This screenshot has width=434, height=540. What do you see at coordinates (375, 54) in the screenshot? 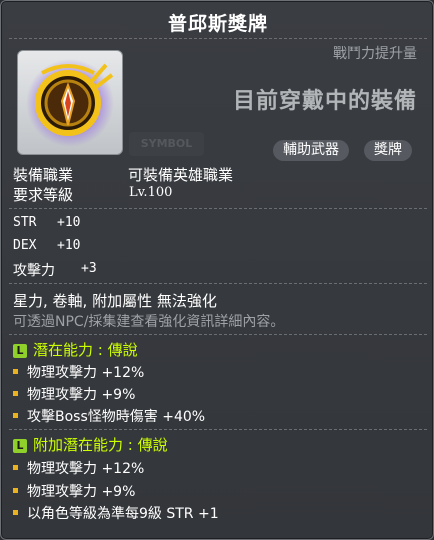
I see `power-increase-label: 戰鬥力提升量` at bounding box center [375, 54].